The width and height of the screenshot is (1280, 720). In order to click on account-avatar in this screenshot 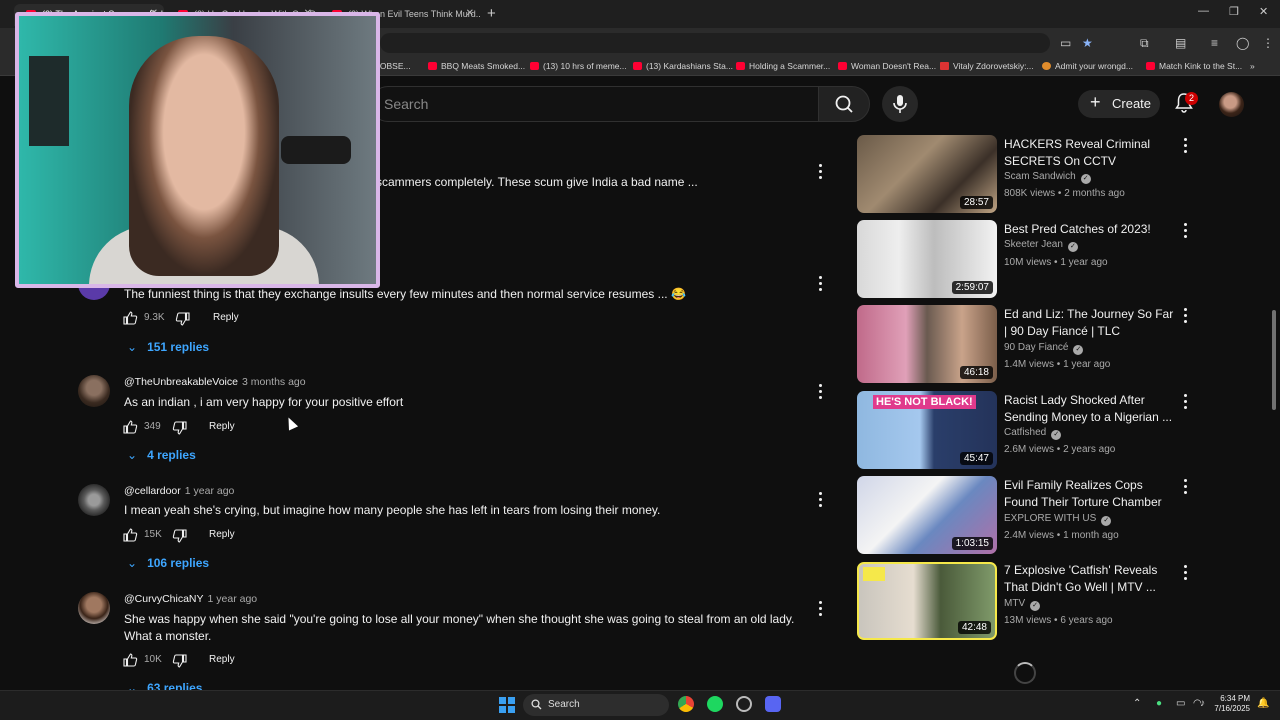, I will do `click(1231, 104)`.